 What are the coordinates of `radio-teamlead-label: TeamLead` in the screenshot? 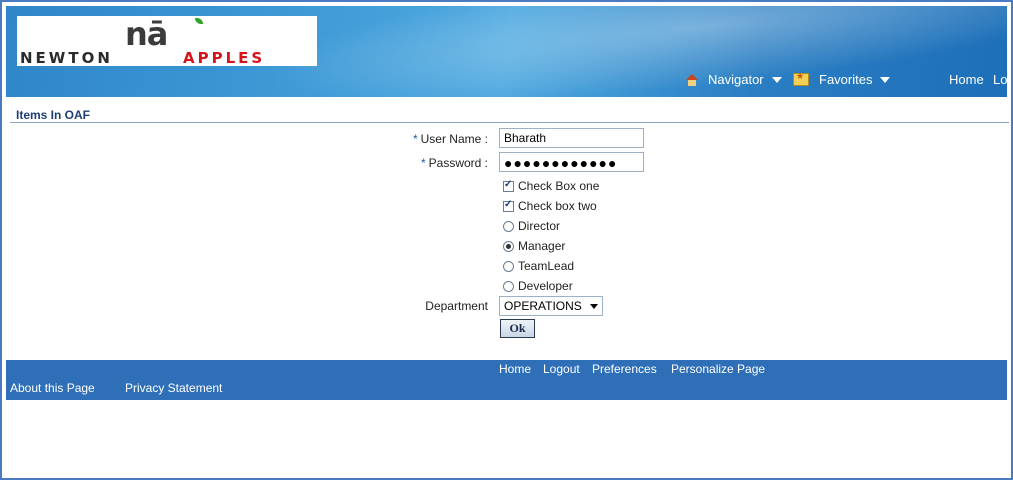 It's located at (546, 266).